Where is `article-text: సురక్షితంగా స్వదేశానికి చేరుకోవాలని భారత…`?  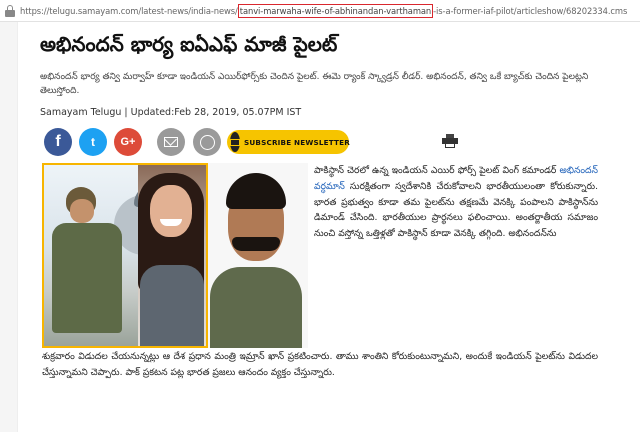 article-text: సురక్షితంగా స్వదేశానికి చేరుకోవాలని భారత… is located at coordinates (456, 210).